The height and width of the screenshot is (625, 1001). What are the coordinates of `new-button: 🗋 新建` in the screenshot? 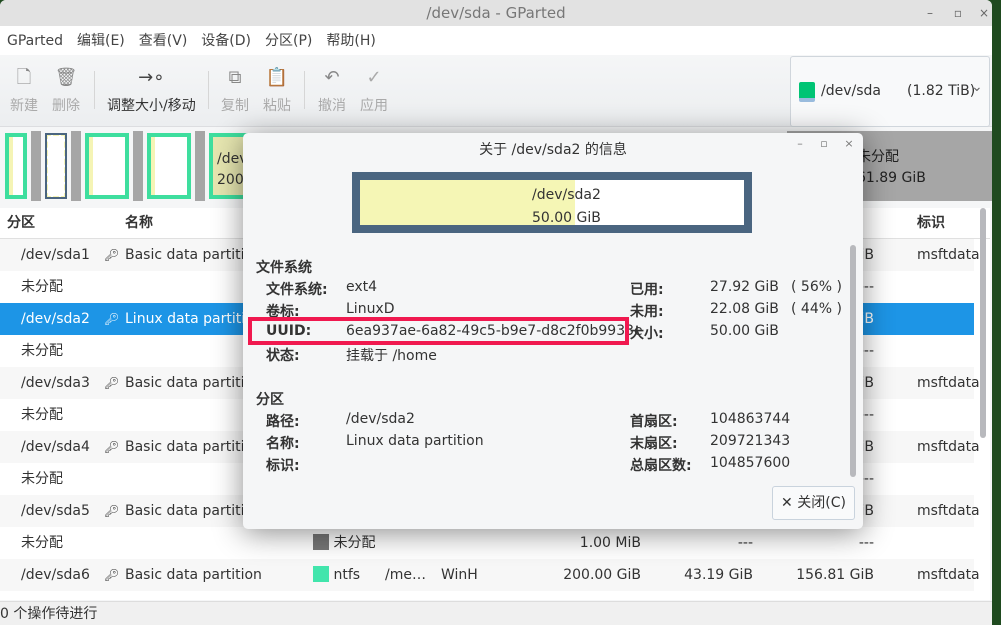 It's located at (24, 90).